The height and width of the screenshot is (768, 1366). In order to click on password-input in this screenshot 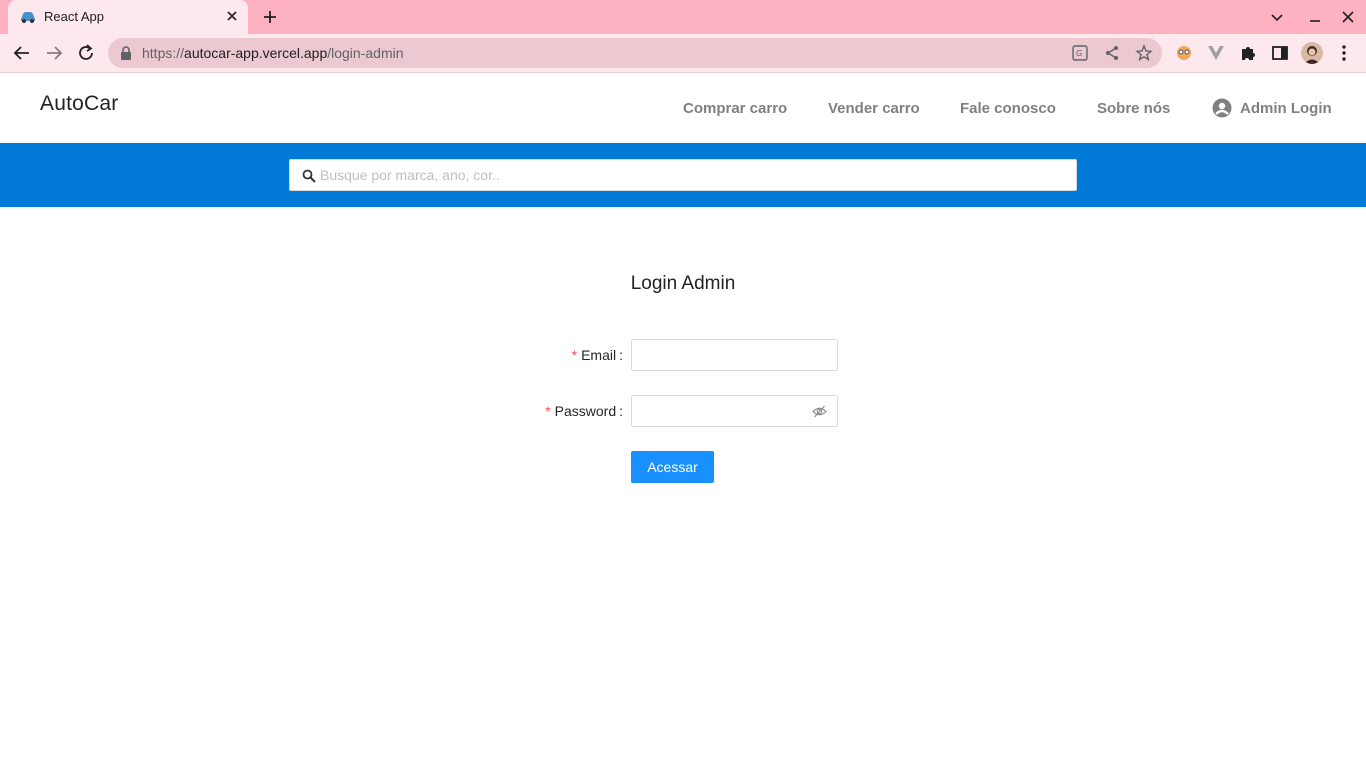, I will do `click(724, 411)`.